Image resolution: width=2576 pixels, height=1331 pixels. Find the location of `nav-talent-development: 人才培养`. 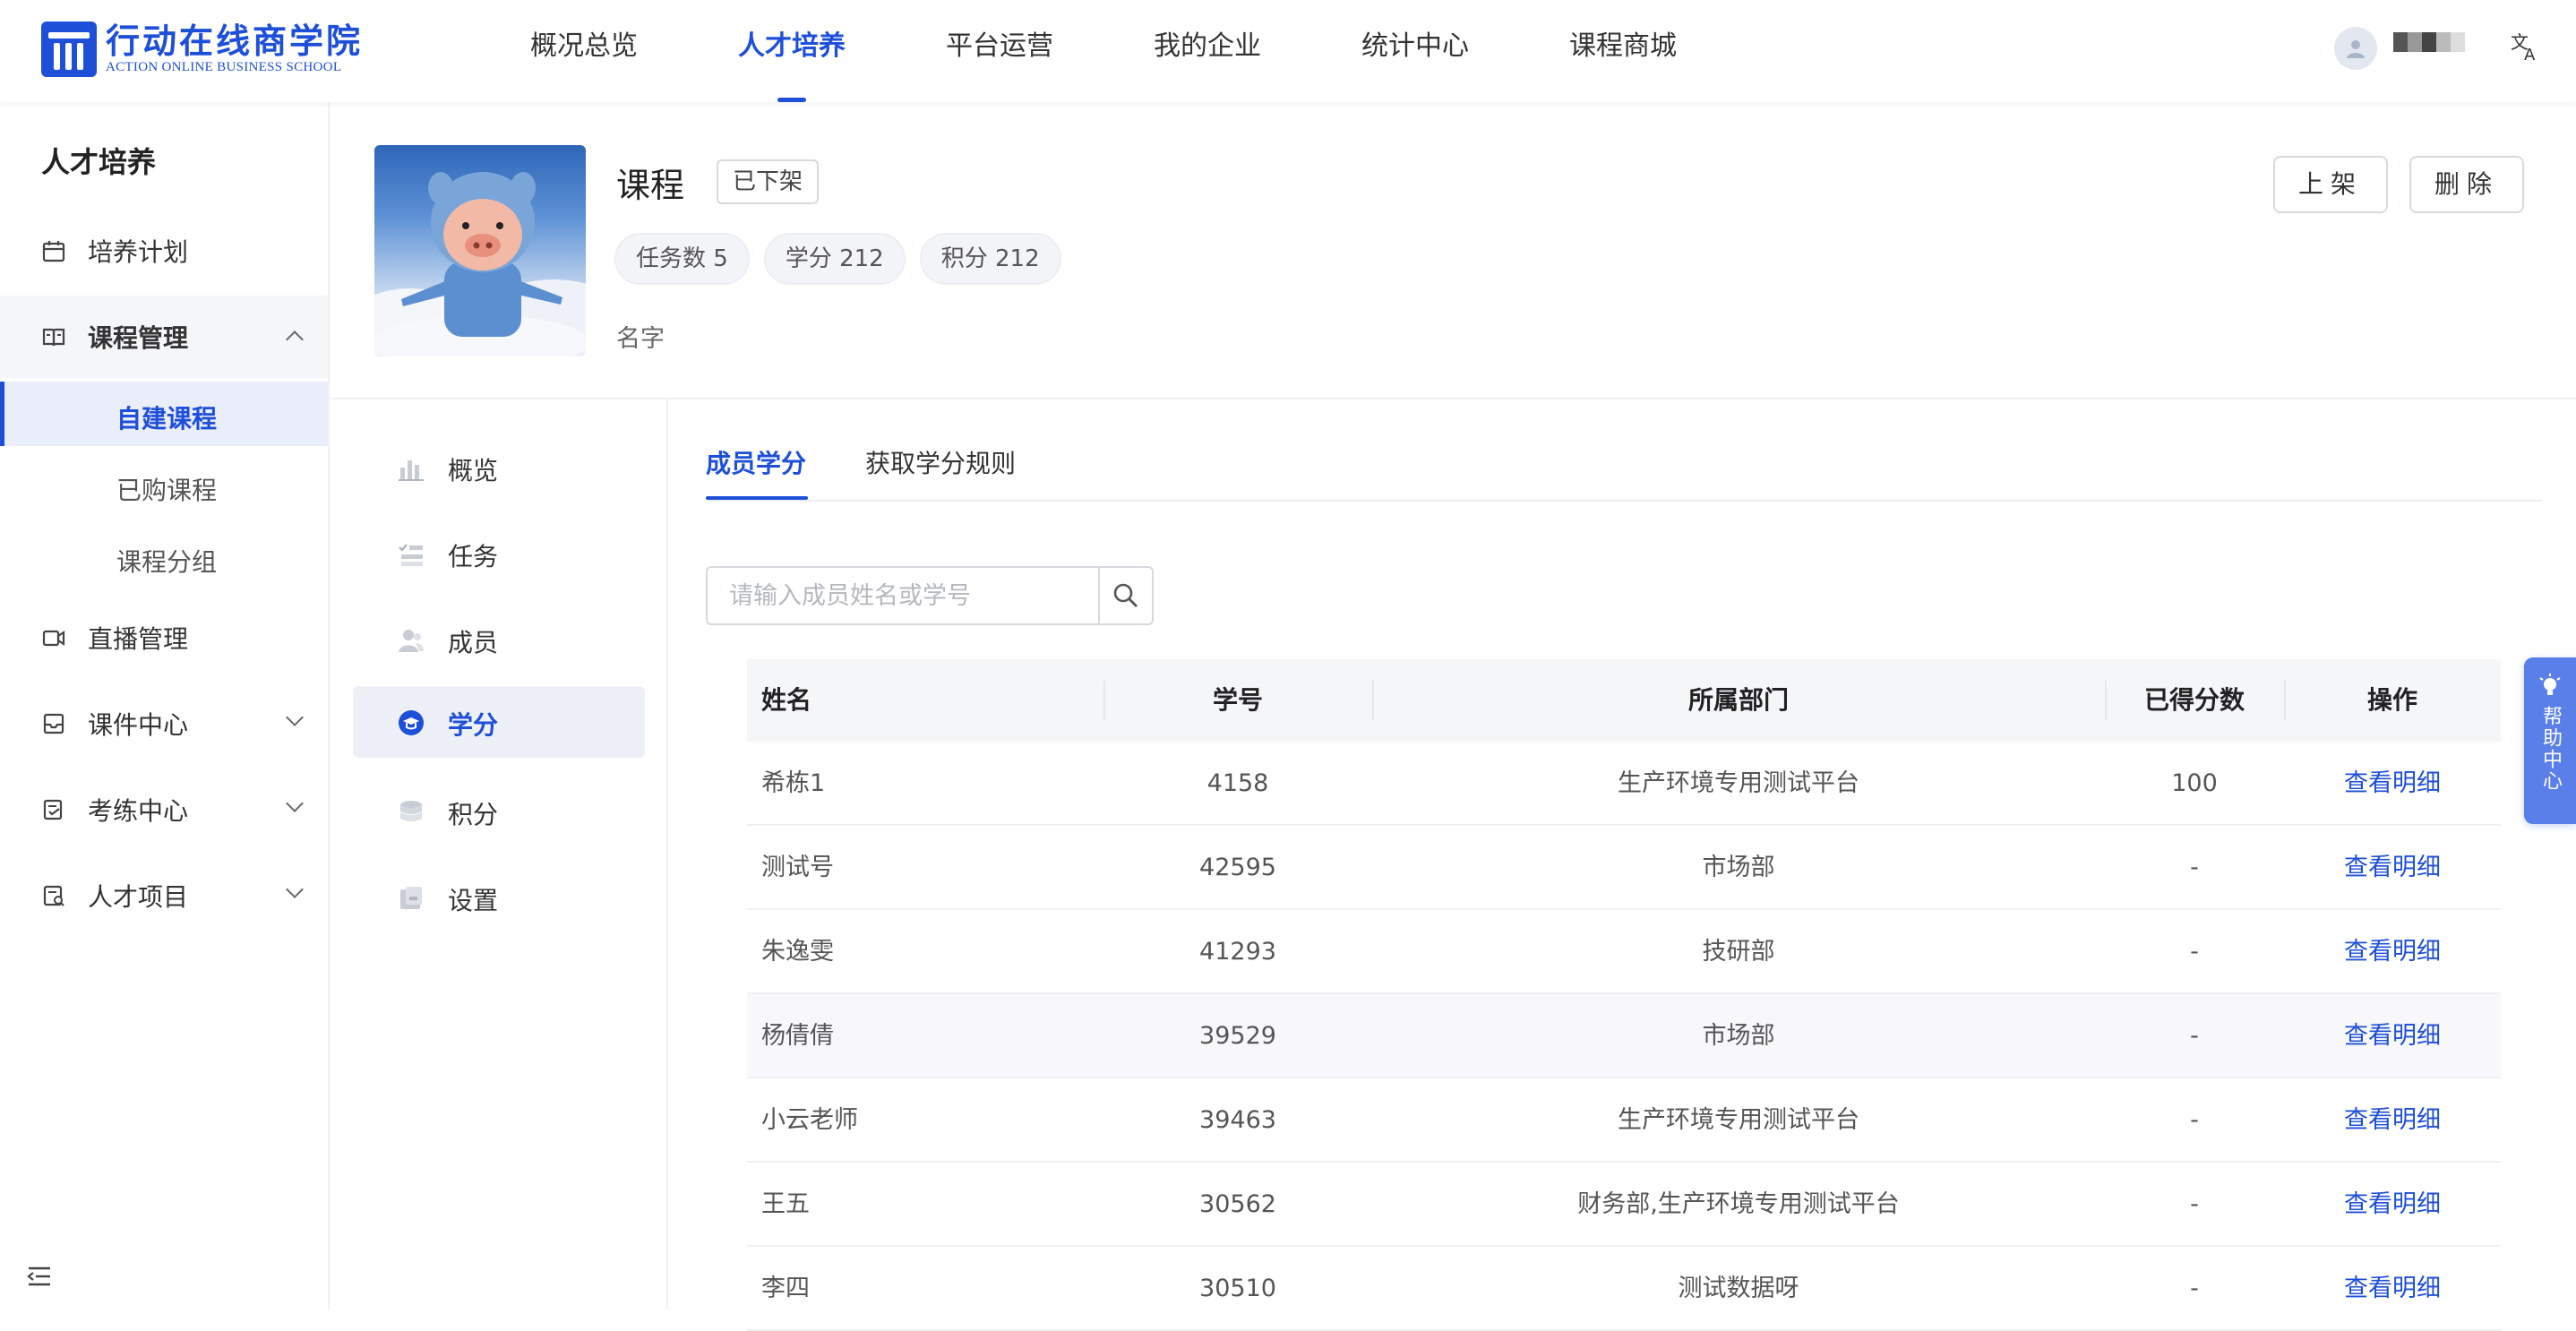

nav-talent-development: 人才培养 is located at coordinates (792, 51).